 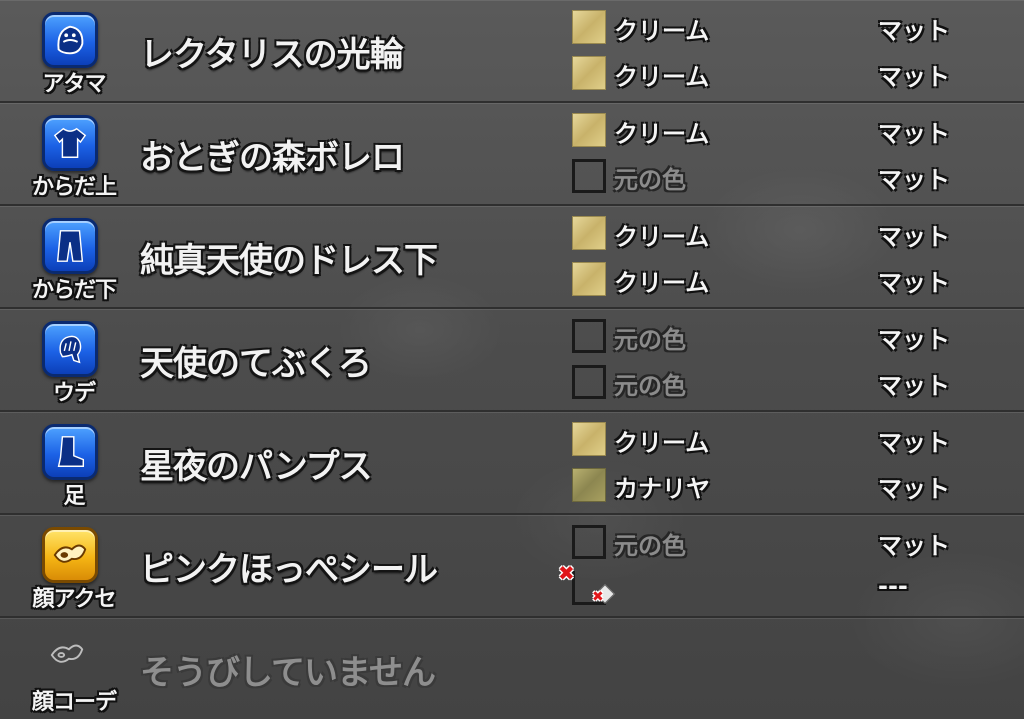 What do you see at coordinates (74, 702) in the screenshot?
I see `slot-label: 顔コーデ` at bounding box center [74, 702].